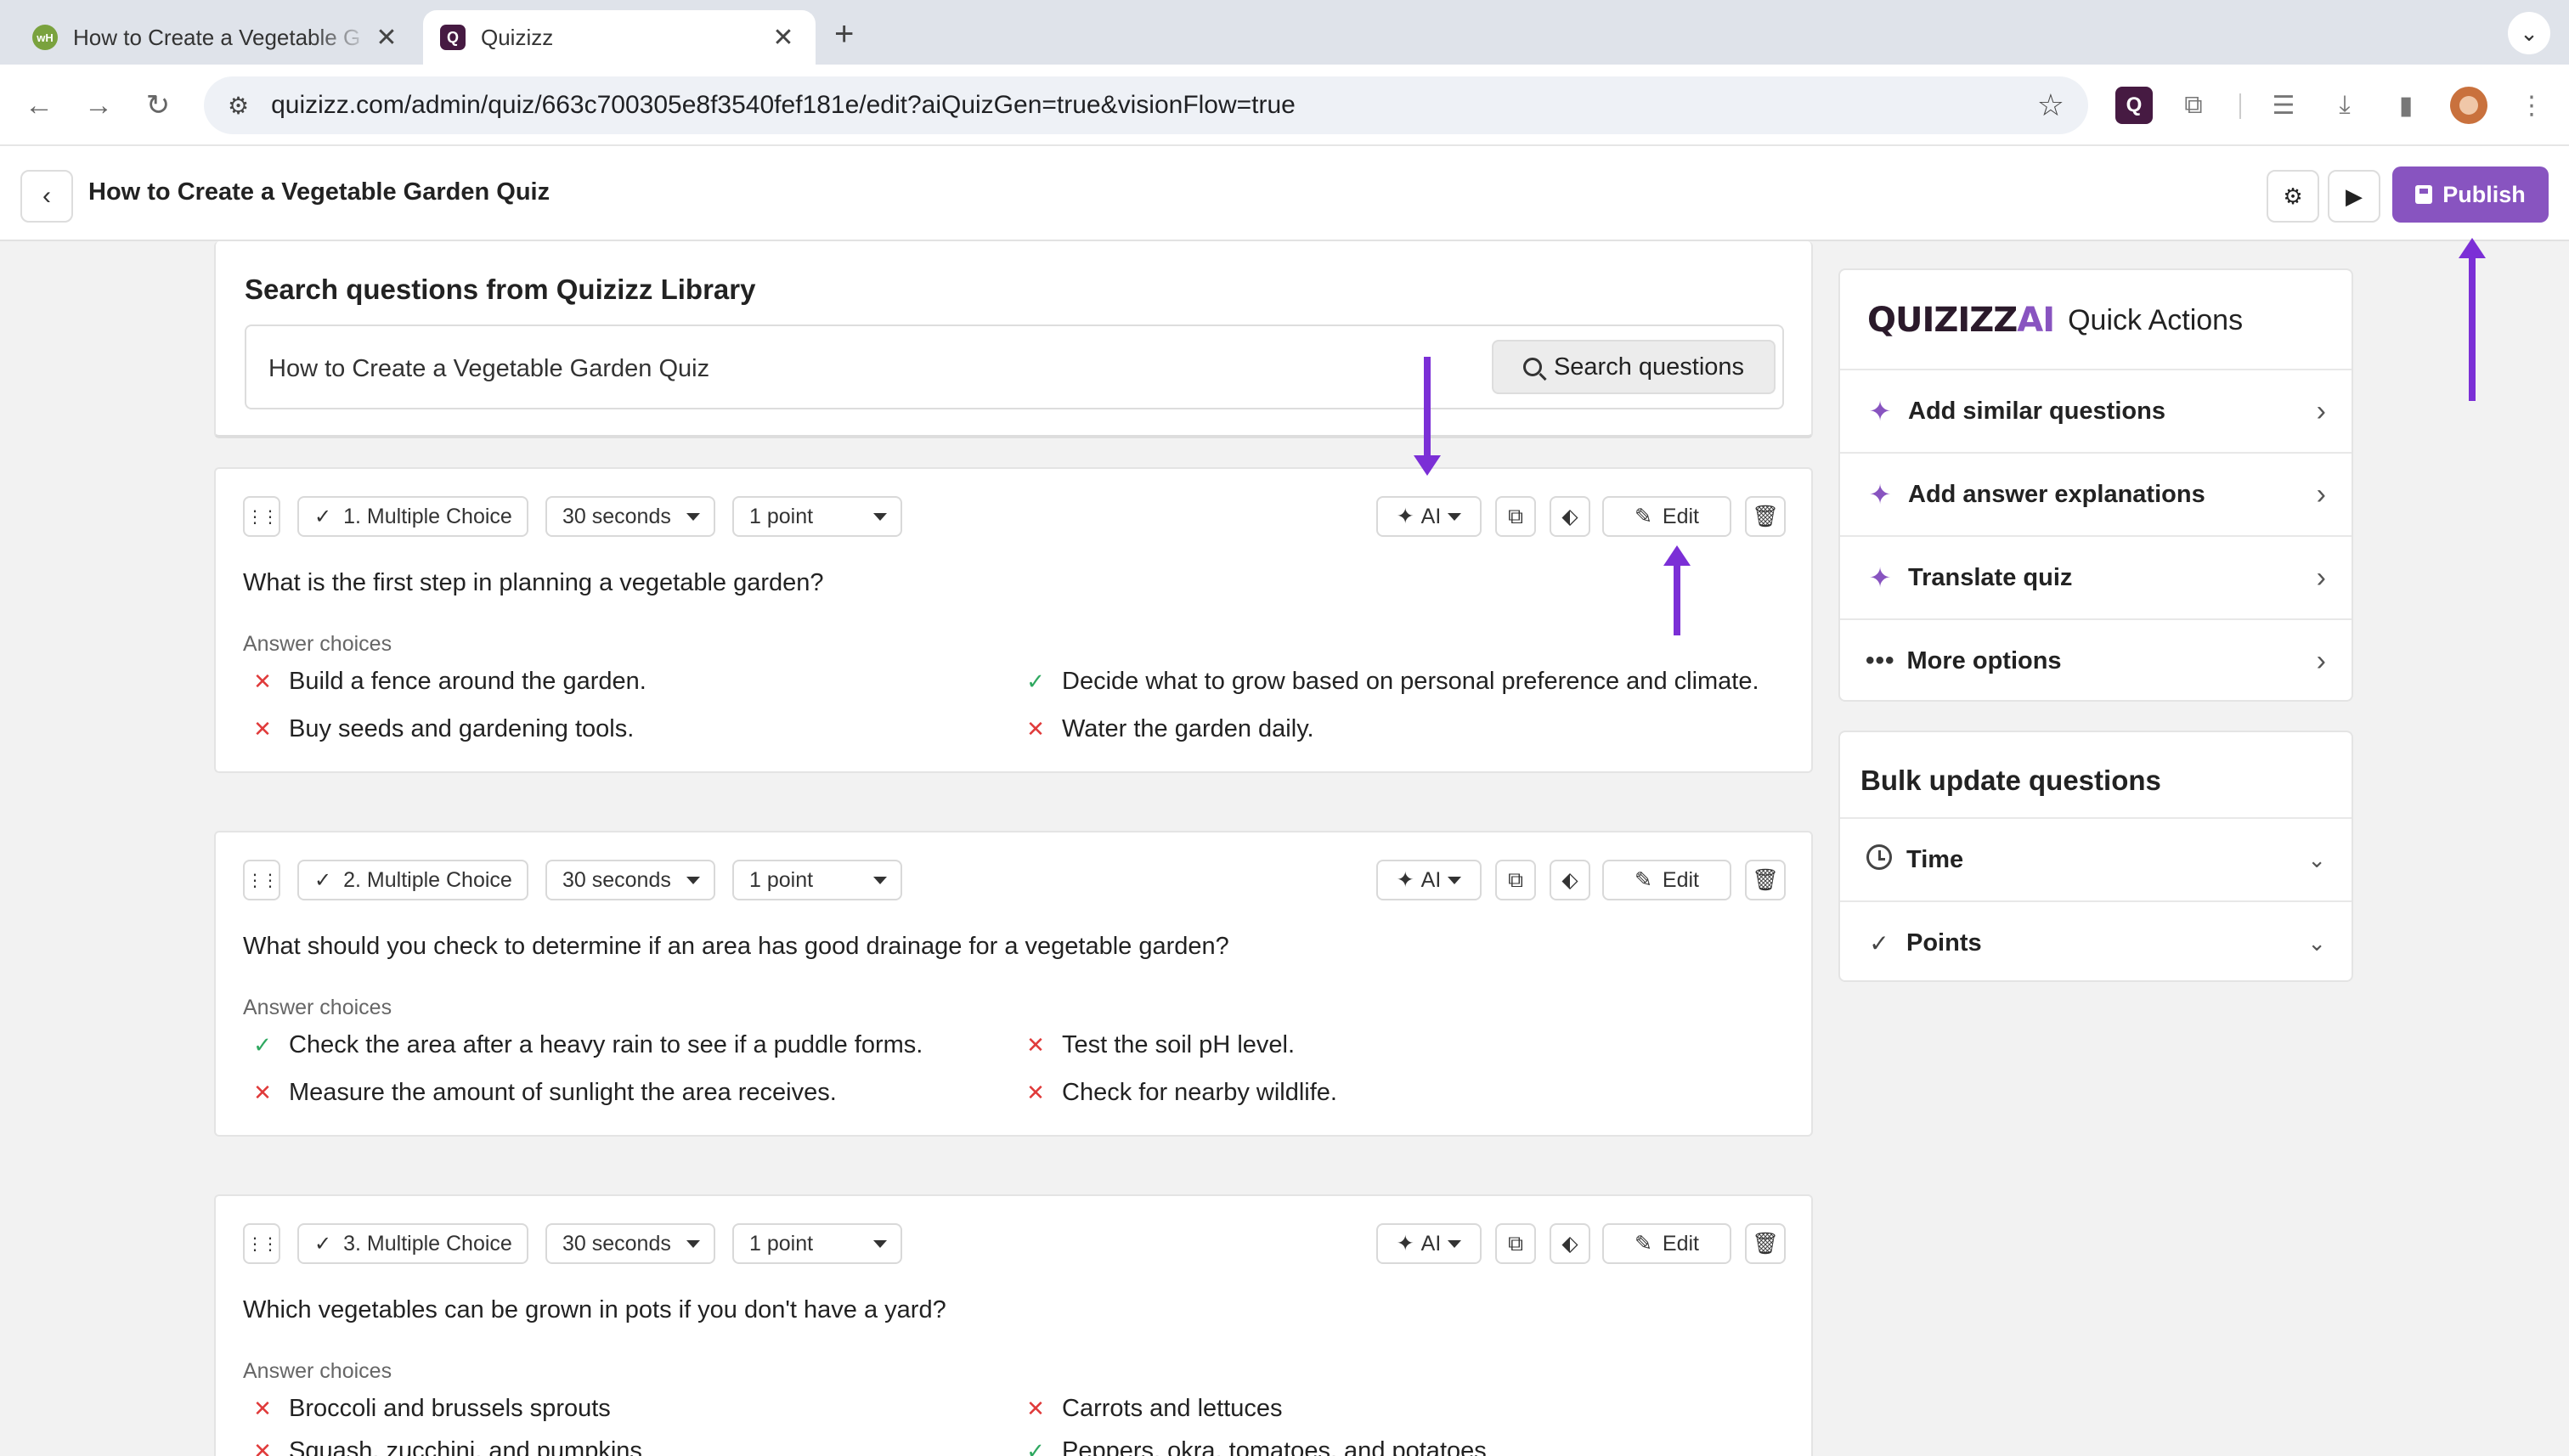  What do you see at coordinates (844, 34) in the screenshot?
I see `new-tab-icon: +` at bounding box center [844, 34].